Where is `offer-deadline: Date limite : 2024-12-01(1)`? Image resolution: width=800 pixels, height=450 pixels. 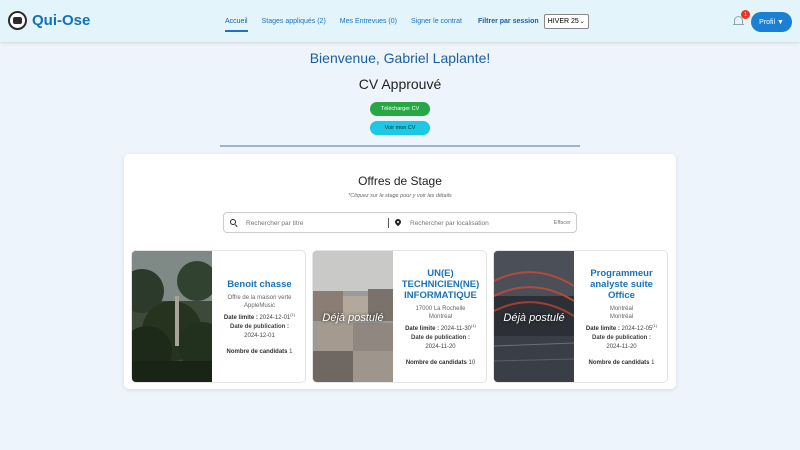
offer-deadline: Date limite : 2024-12-01(1) is located at coordinates (259, 316).